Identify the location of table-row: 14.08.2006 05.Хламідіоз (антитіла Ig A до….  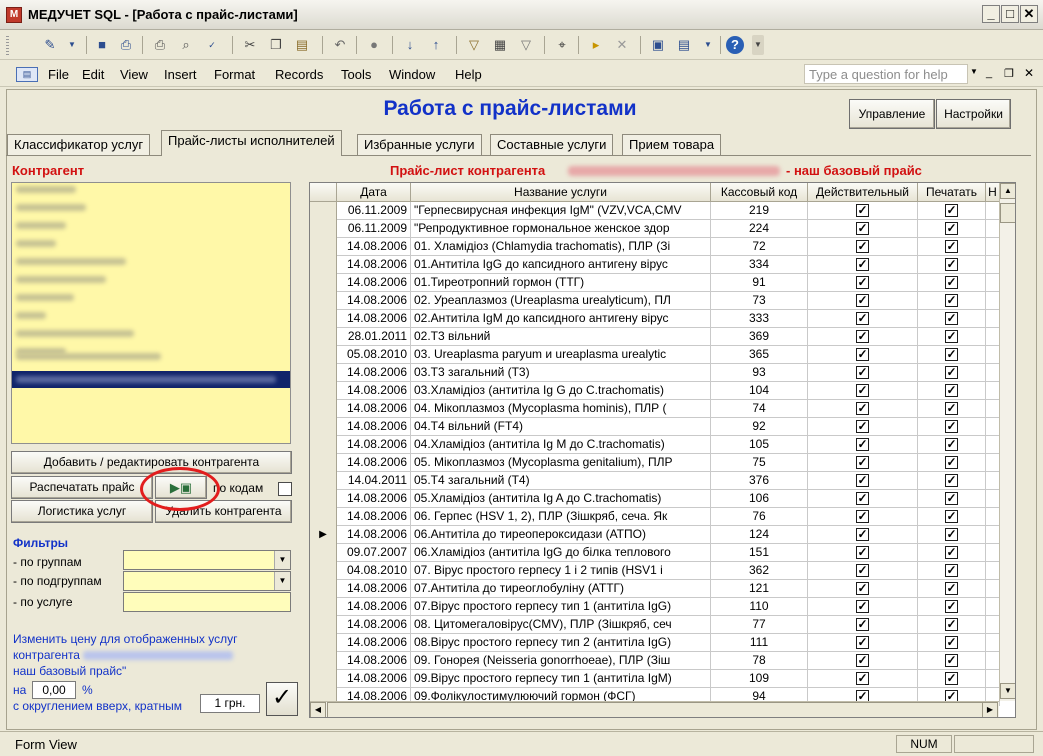
(655, 499).